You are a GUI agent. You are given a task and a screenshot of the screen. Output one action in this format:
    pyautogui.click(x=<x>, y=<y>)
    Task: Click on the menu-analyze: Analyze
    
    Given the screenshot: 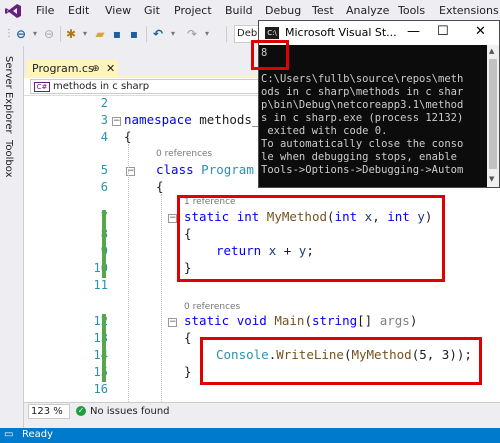 What is the action you would take?
    pyautogui.click(x=367, y=10)
    